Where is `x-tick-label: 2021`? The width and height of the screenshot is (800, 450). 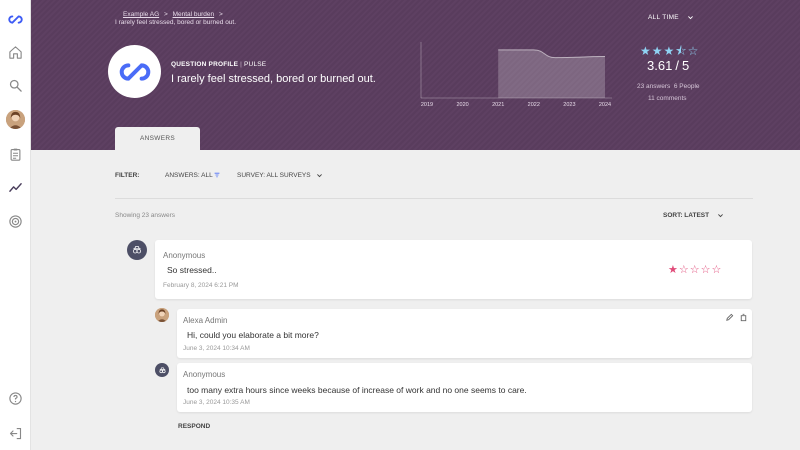 x-tick-label: 2021 is located at coordinates (498, 105).